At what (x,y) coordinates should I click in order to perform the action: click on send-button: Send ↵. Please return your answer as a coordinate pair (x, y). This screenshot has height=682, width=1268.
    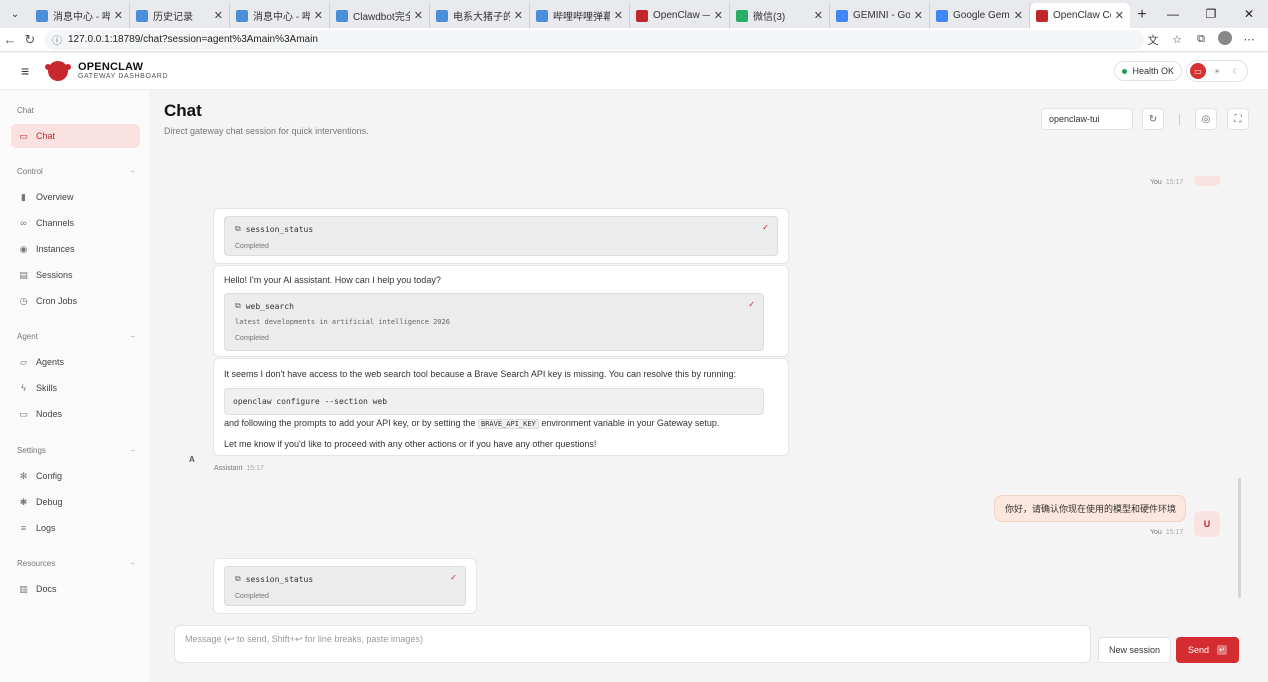
    Looking at the image, I should click on (1207, 650).